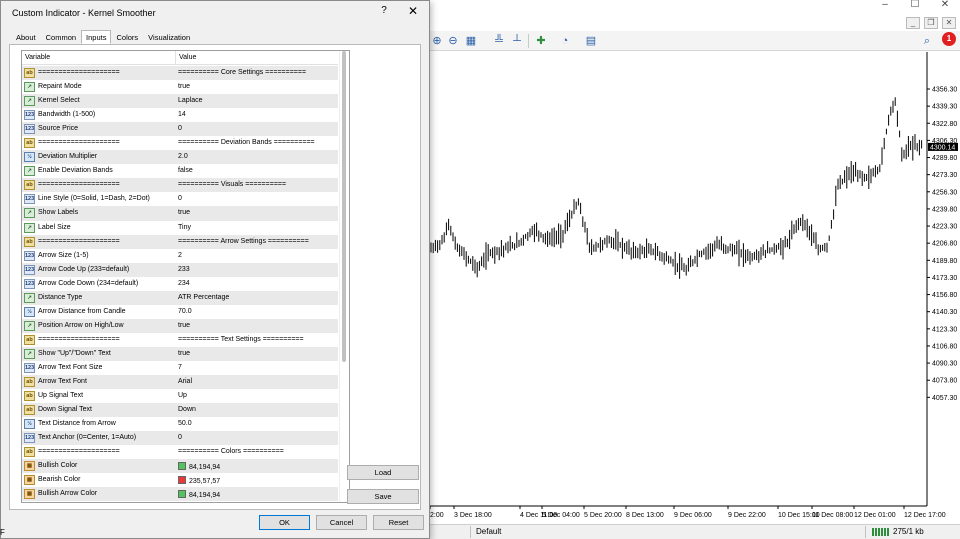  I want to click on minimize-button: –, so click(885, 6).